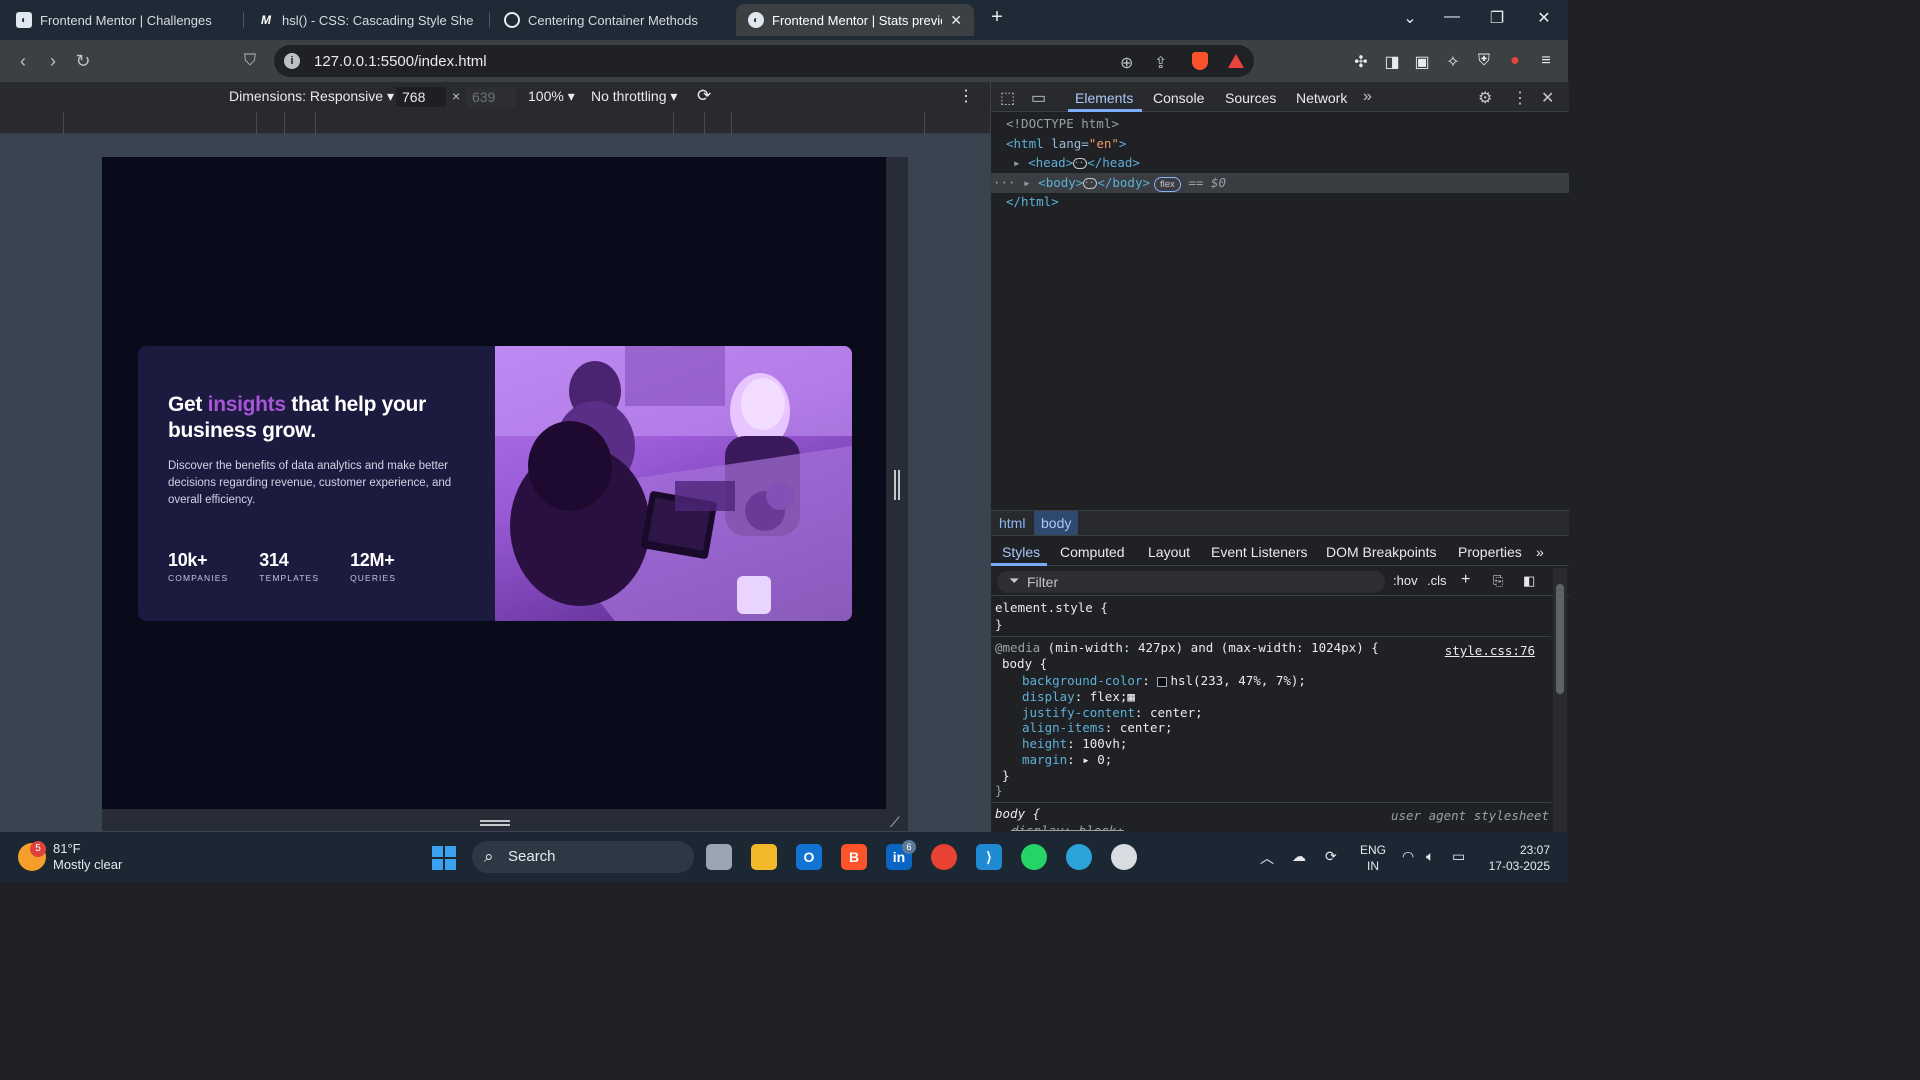  Describe the element at coordinates (1373, 858) in the screenshot. I see `language-indicator: ENG IN` at that location.